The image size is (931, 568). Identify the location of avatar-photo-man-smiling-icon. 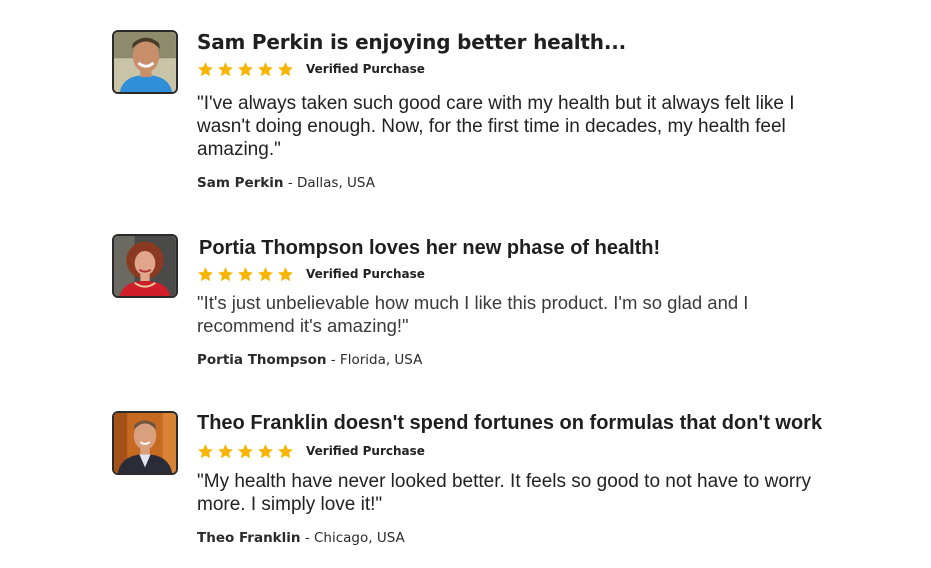
(145, 62).